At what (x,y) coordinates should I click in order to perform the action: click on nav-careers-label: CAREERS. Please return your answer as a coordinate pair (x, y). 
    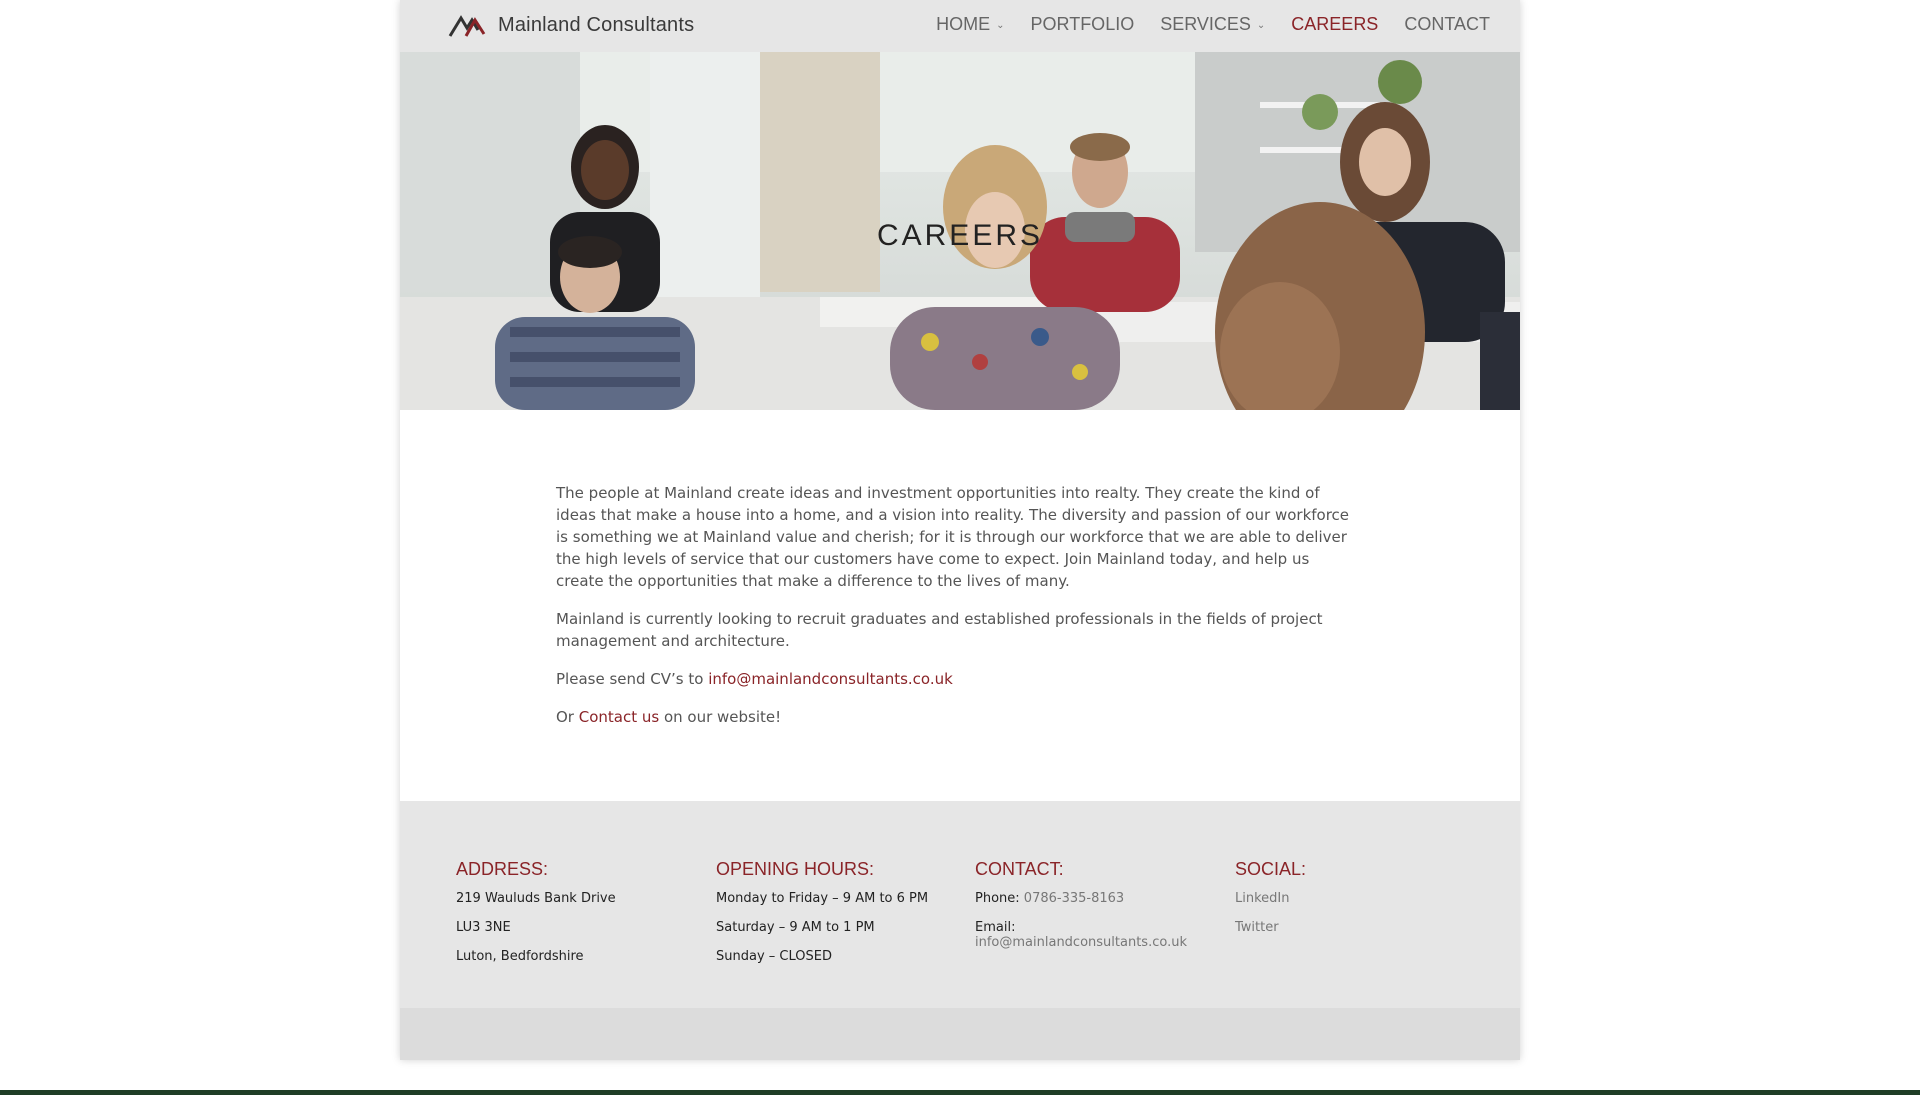
    Looking at the image, I should click on (1335, 24).